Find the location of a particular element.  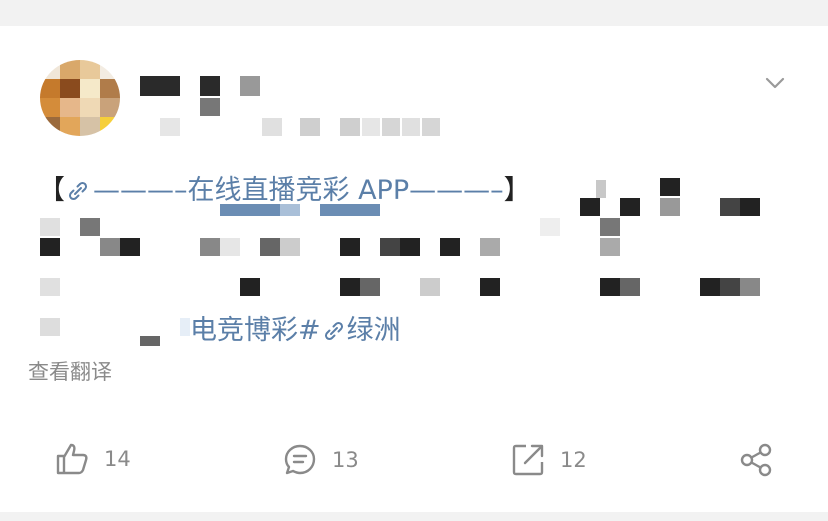

bracket-close: 】 is located at coordinates (517, 190).